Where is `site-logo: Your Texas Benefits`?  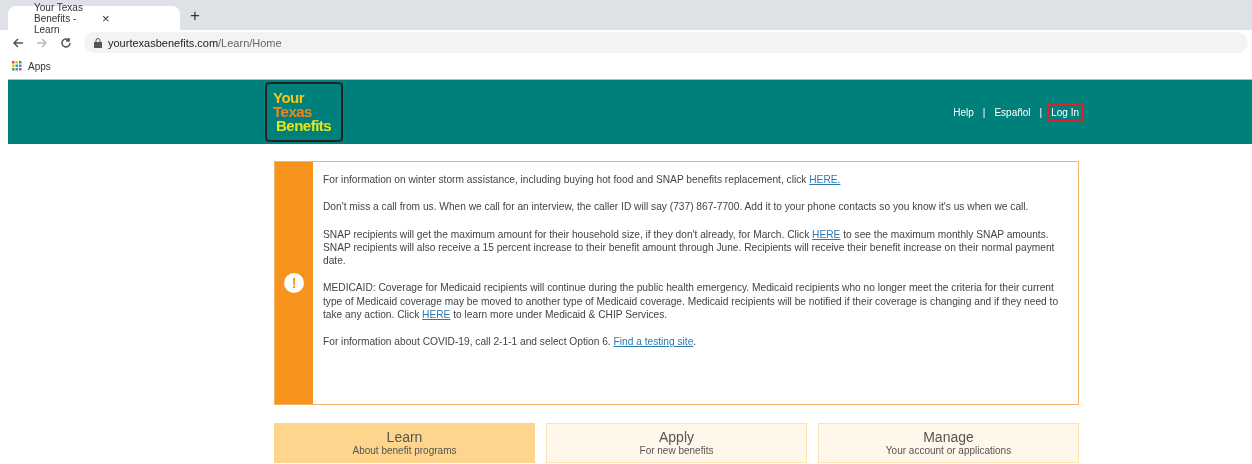 site-logo: Your Texas Benefits is located at coordinates (304, 112).